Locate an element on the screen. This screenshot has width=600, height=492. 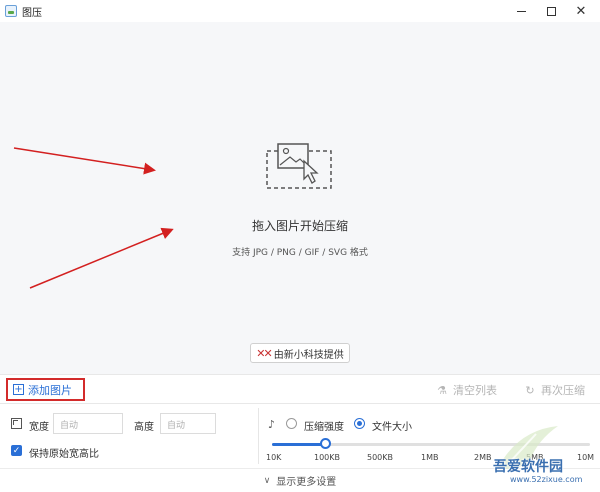
height-input: 自动 is located at coordinates (188, 423).